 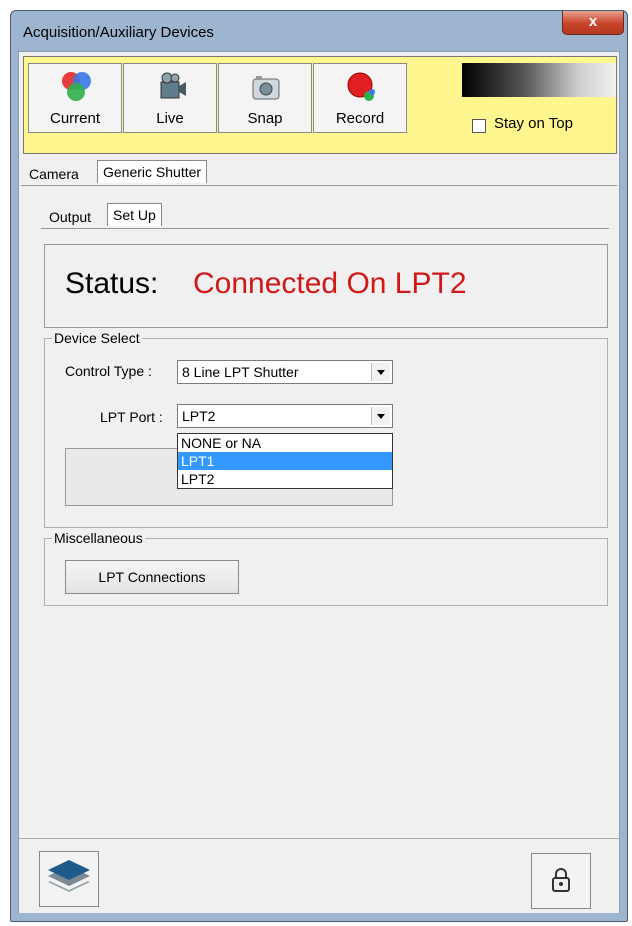 I want to click on miscellaneous-title: Miscellaneous, so click(x=98, y=538).